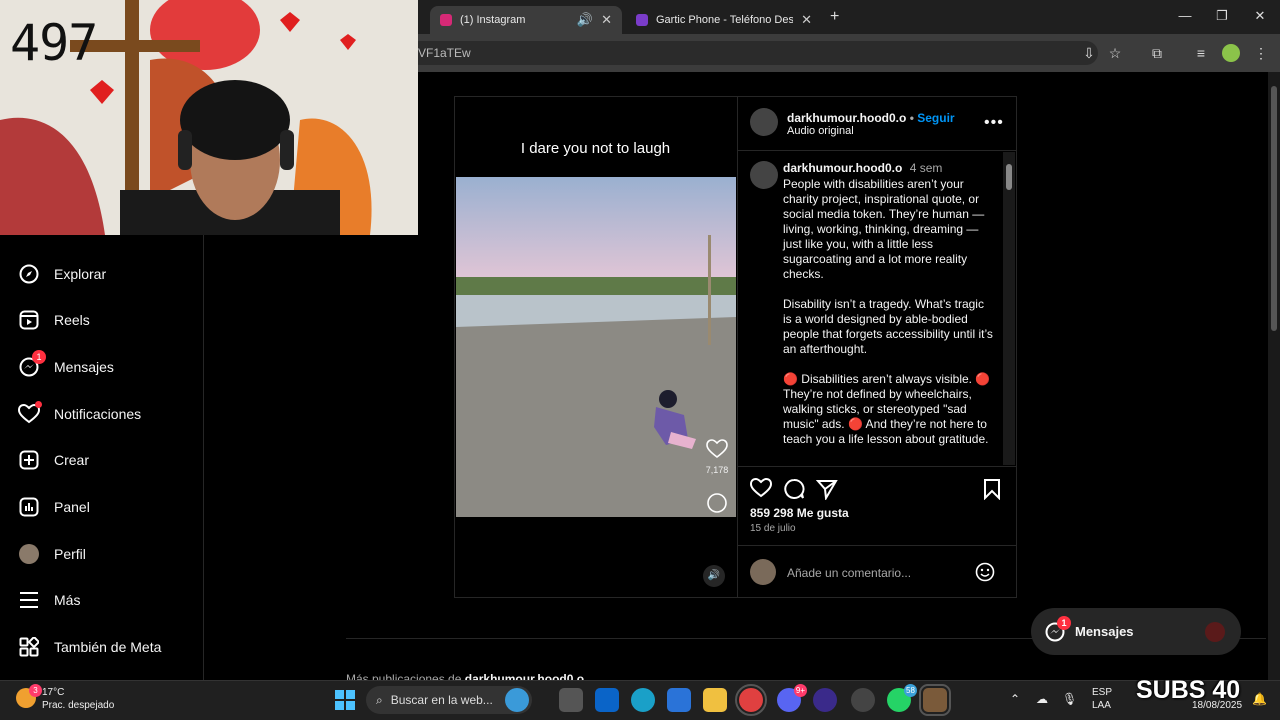 Image resolution: width=1280 pixels, height=720 pixels. What do you see at coordinates (794, 489) in the screenshot?
I see `comment-icon` at bounding box center [794, 489].